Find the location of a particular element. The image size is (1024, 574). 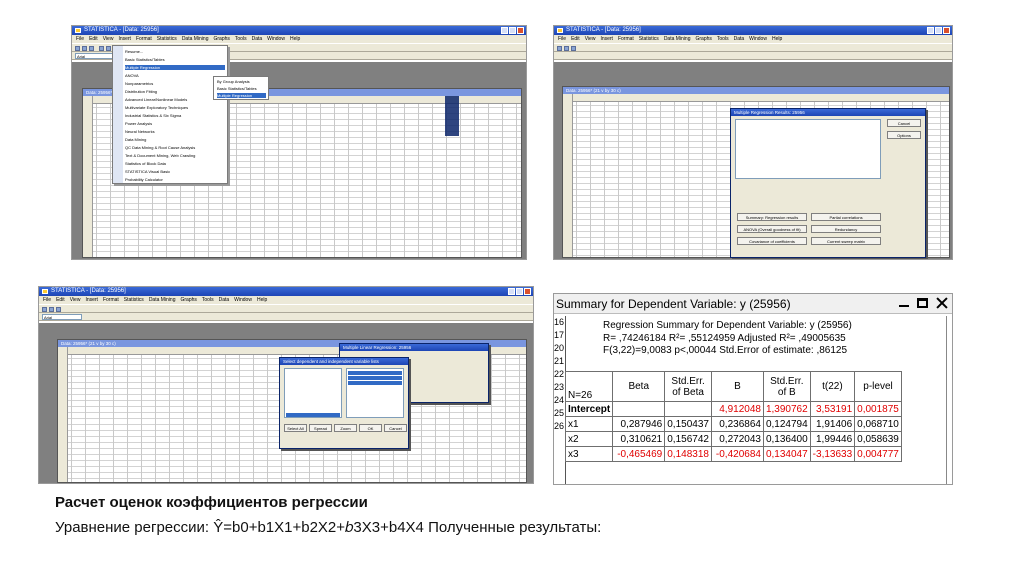

results-dialog-button: Current sweep matrix is located at coordinates (846, 241).